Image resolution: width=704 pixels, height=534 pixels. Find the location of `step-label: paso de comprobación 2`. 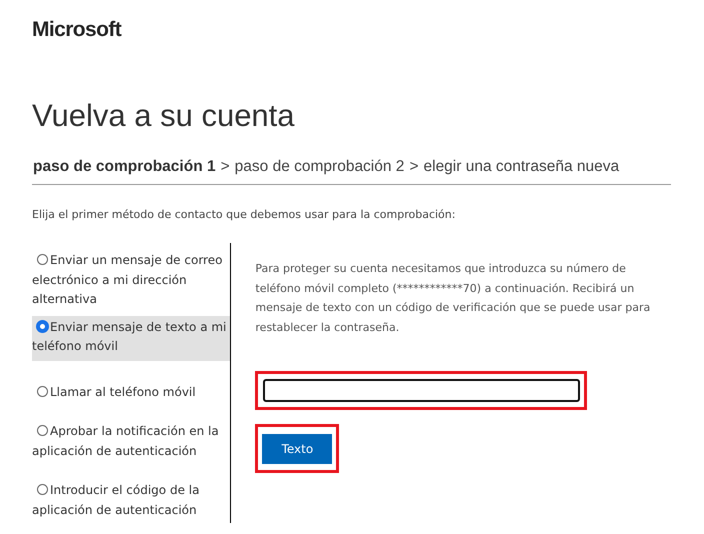

step-label: paso de comprobación 2 is located at coordinates (319, 166).